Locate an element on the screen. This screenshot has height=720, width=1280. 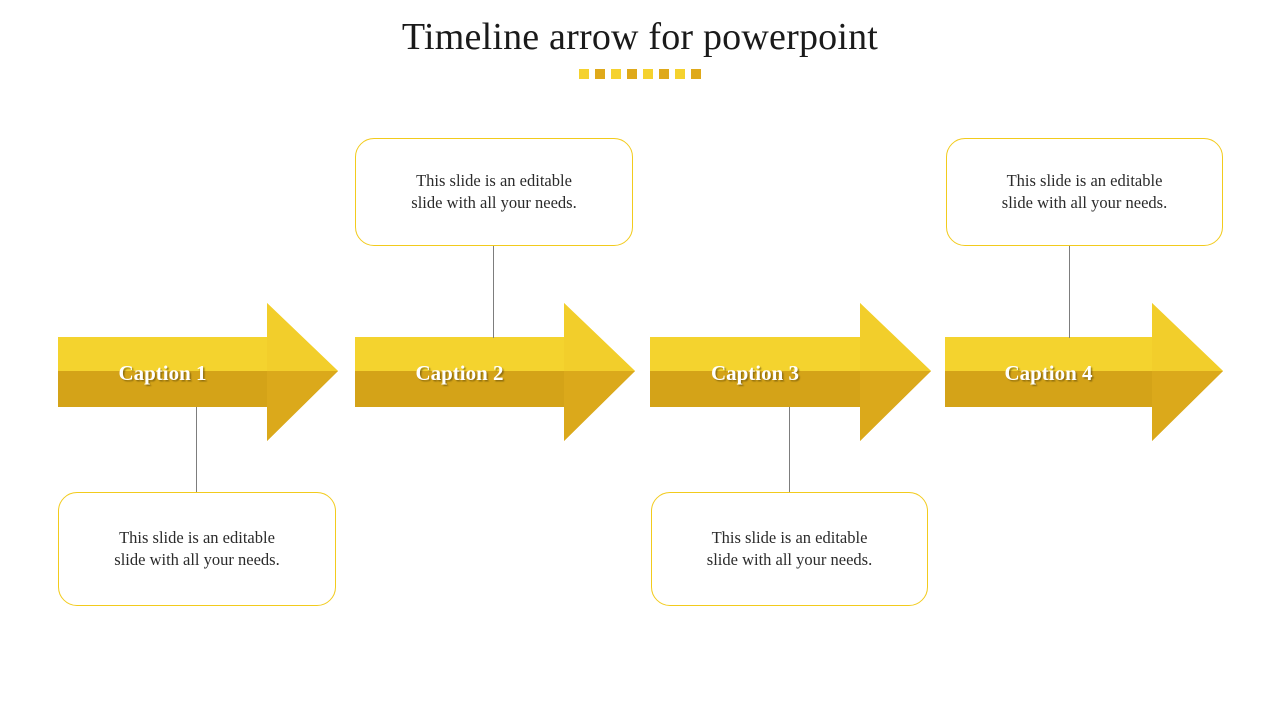
arrow-caption-4: Caption 4 is located at coordinates (1048, 373).